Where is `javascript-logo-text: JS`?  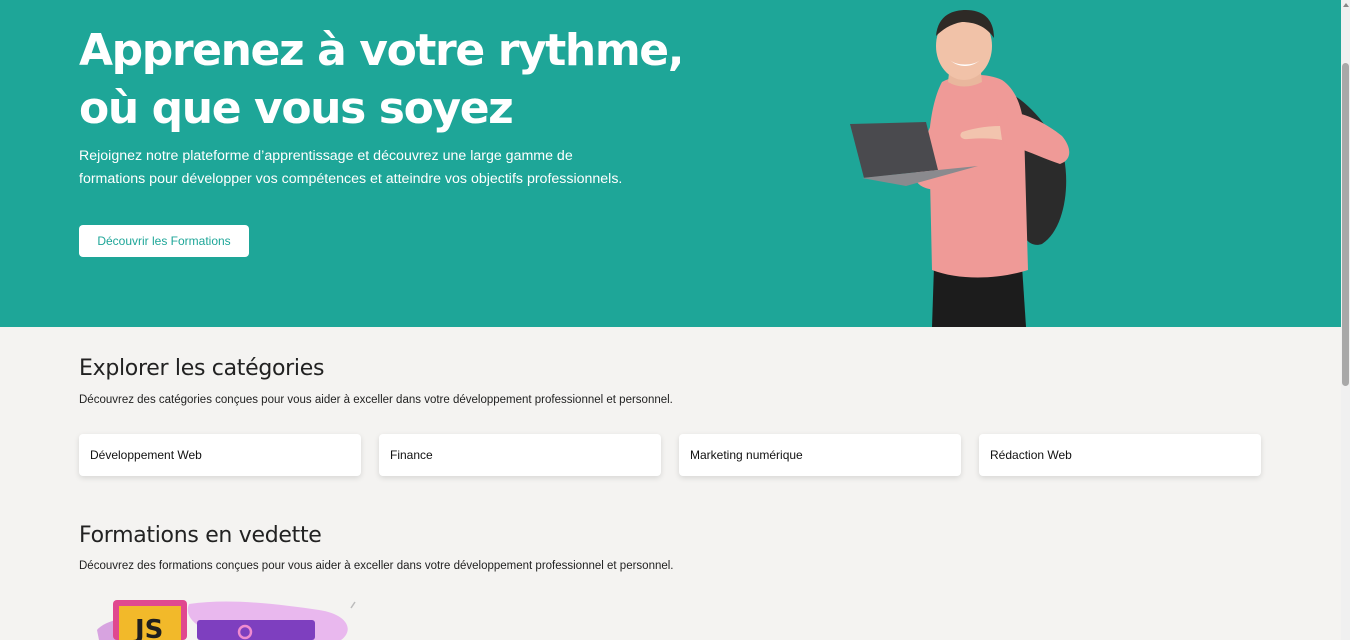
javascript-logo-text: JS is located at coordinates (148, 627).